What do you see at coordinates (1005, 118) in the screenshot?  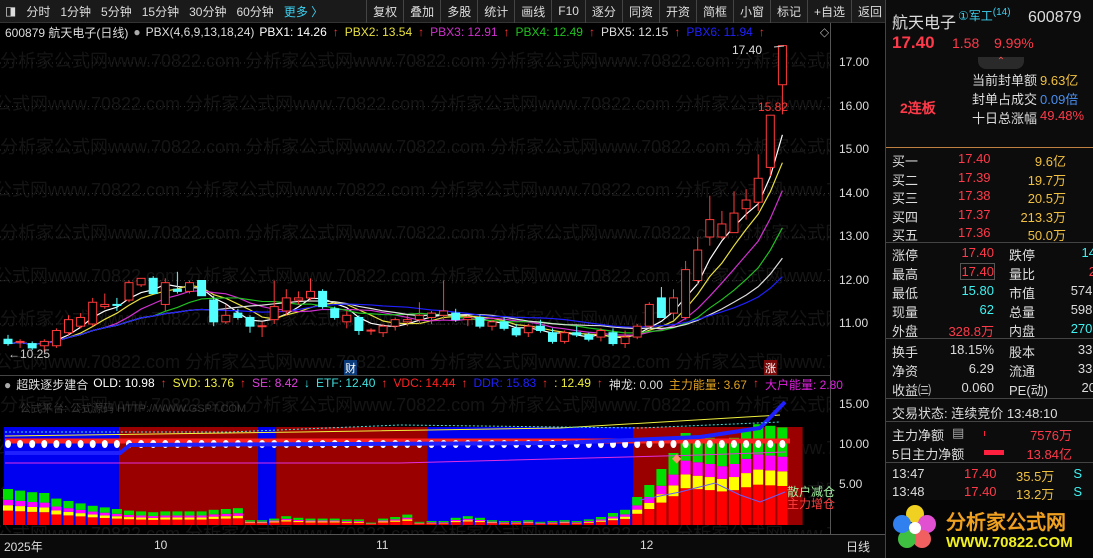 I see `seal-label: 十日总涨幅` at bounding box center [1005, 118].